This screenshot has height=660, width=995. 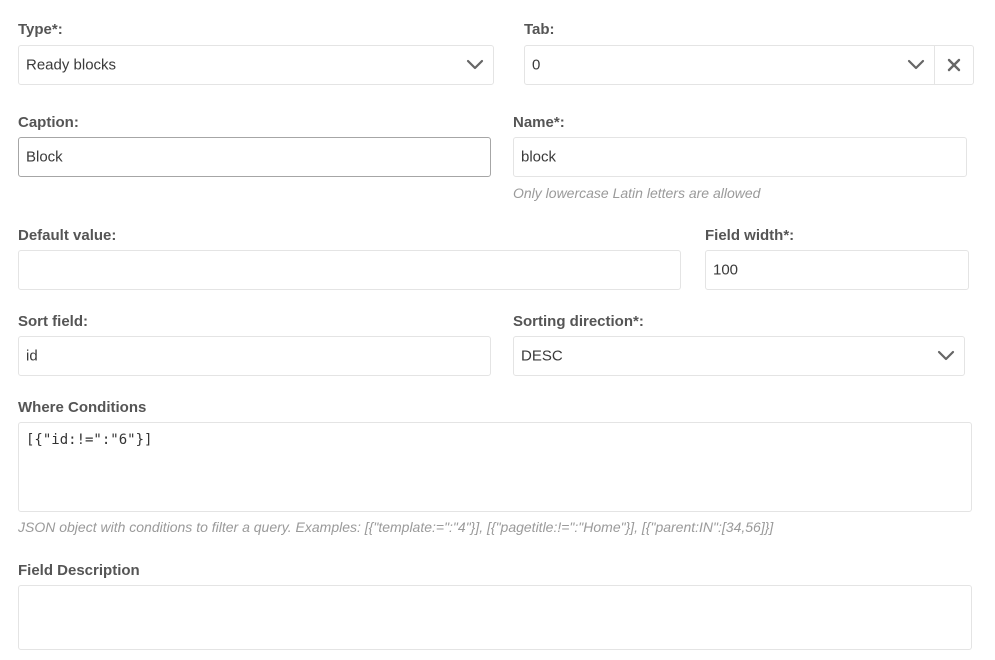 What do you see at coordinates (539, 122) in the screenshot?
I see `name-label: Name*:` at bounding box center [539, 122].